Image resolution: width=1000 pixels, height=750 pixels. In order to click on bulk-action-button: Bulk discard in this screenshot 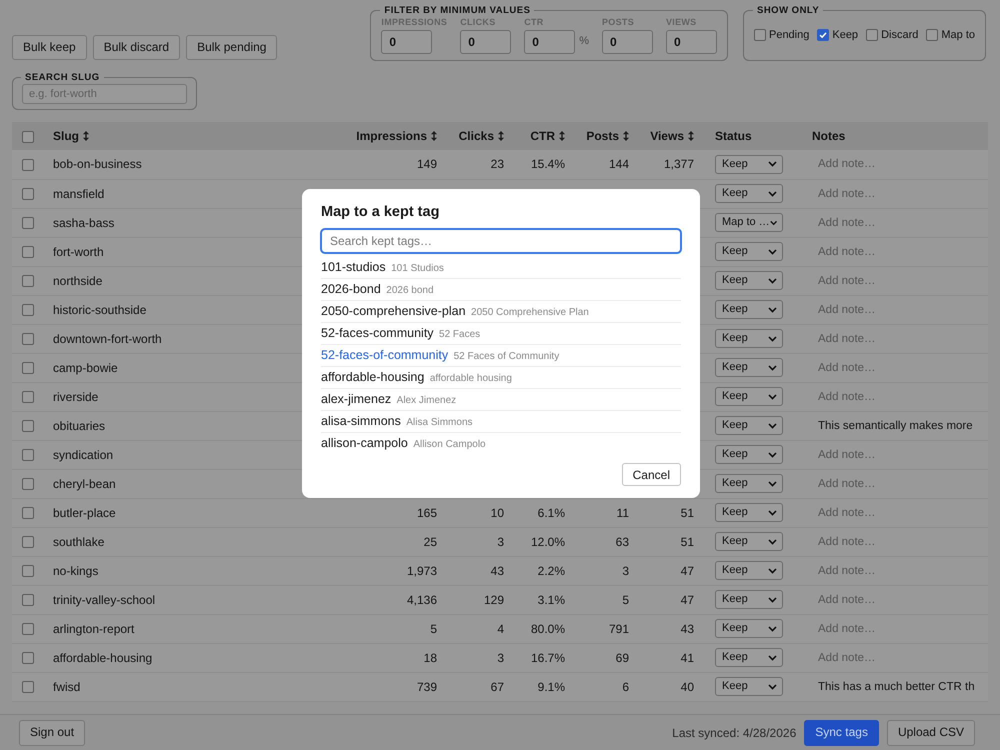, I will do `click(136, 47)`.